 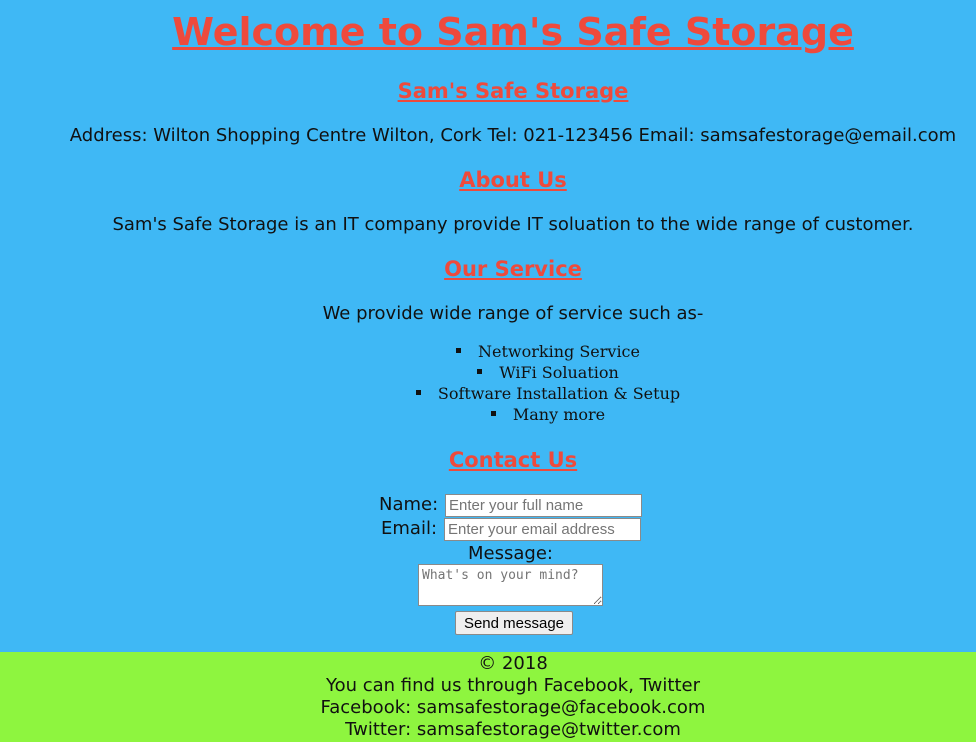 I want to click on copyright-text: © 2018, so click(x=513, y=663).